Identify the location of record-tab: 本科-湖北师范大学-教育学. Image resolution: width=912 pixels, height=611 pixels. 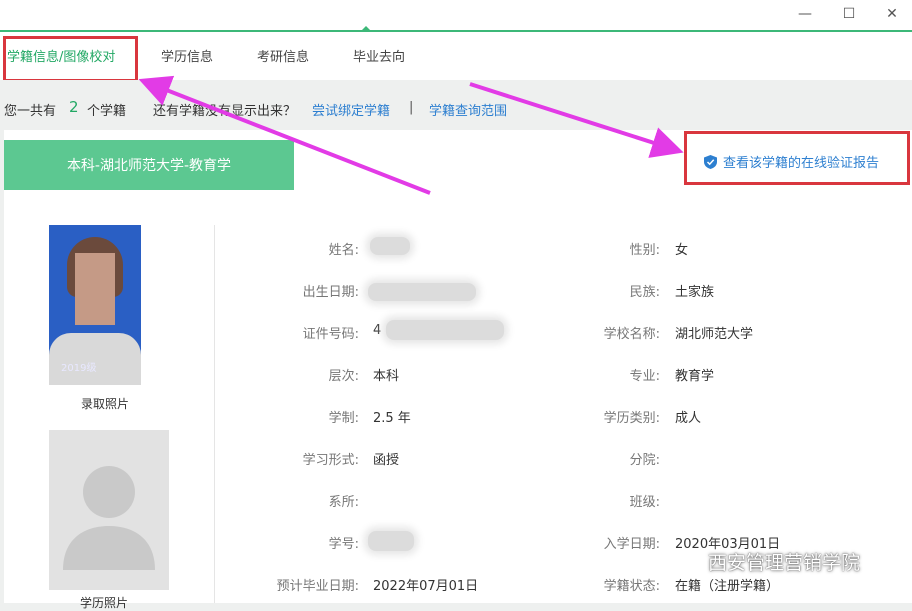
(149, 165).